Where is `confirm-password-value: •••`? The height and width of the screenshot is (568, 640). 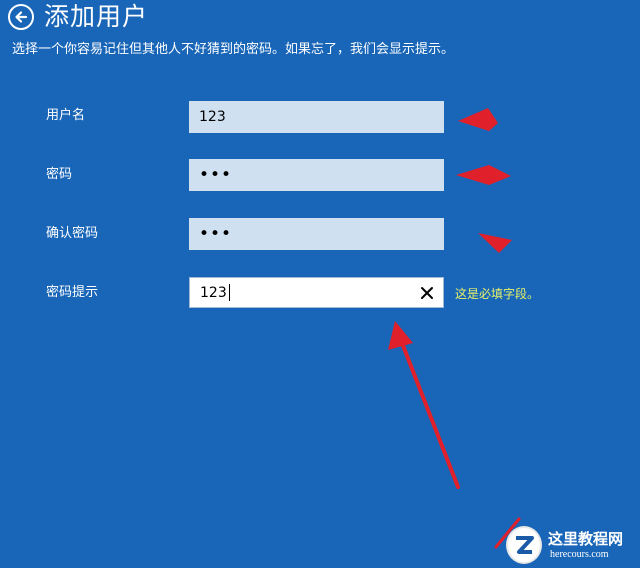
confirm-password-value: ••• is located at coordinates (216, 233).